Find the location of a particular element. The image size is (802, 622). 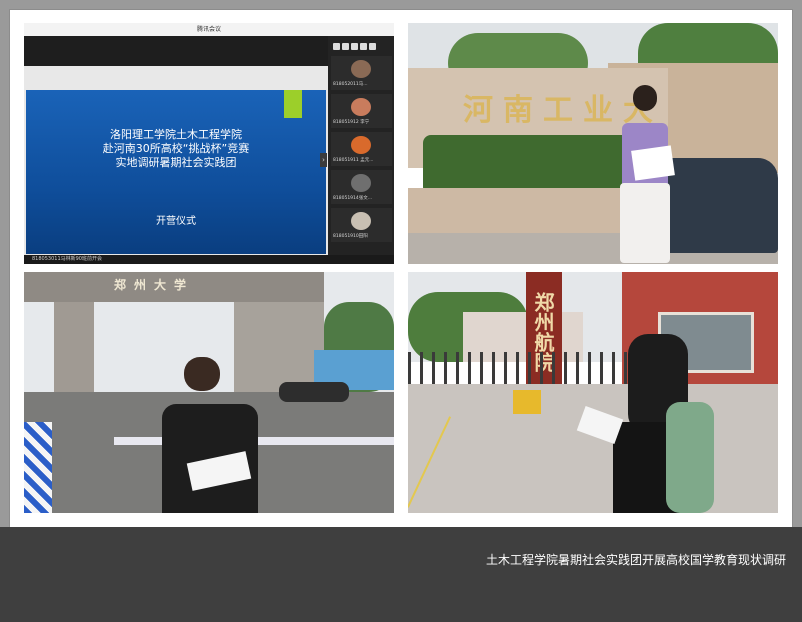

slide-accent-block is located at coordinates (293, 104).